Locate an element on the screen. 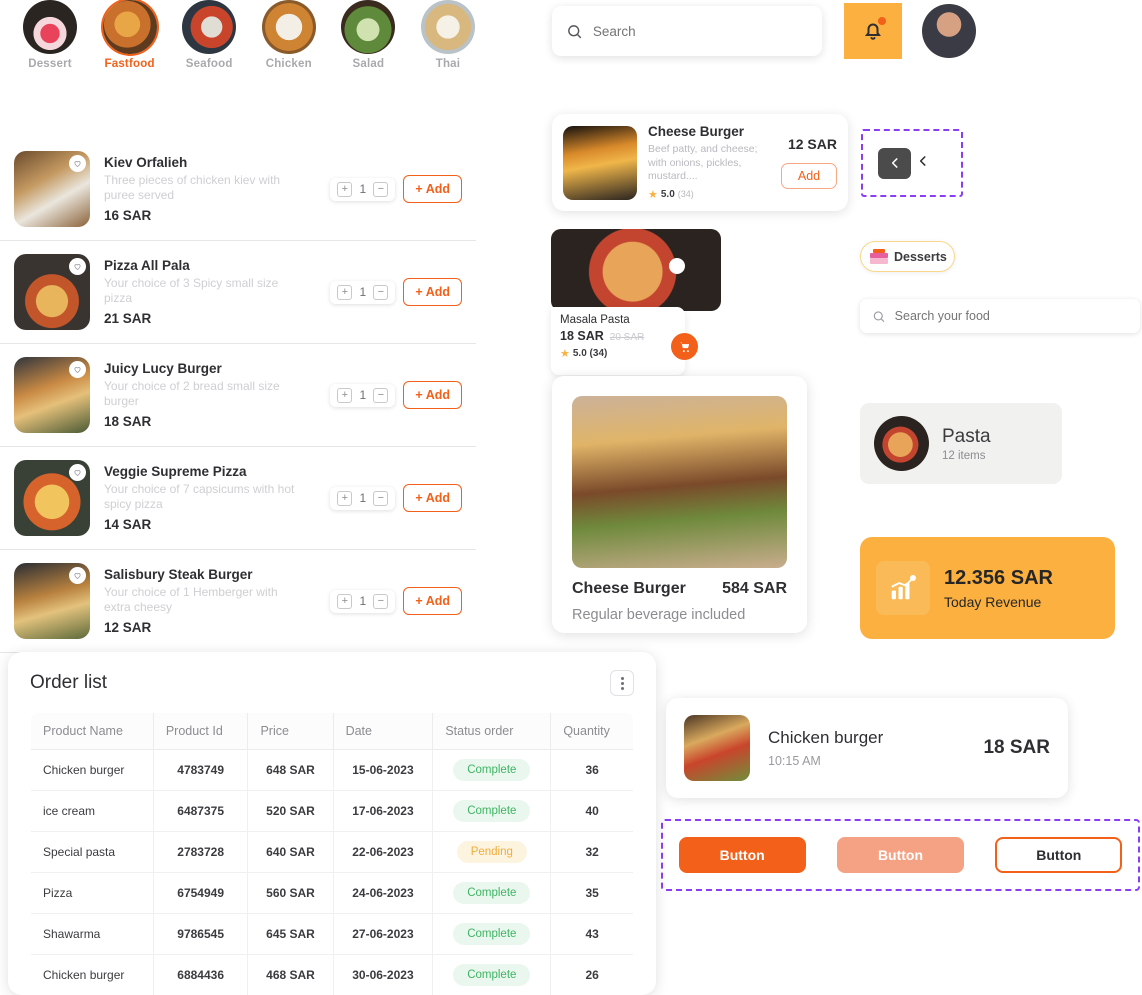  cheese-burger-name: Cheese Burger is located at coordinates (696, 132).